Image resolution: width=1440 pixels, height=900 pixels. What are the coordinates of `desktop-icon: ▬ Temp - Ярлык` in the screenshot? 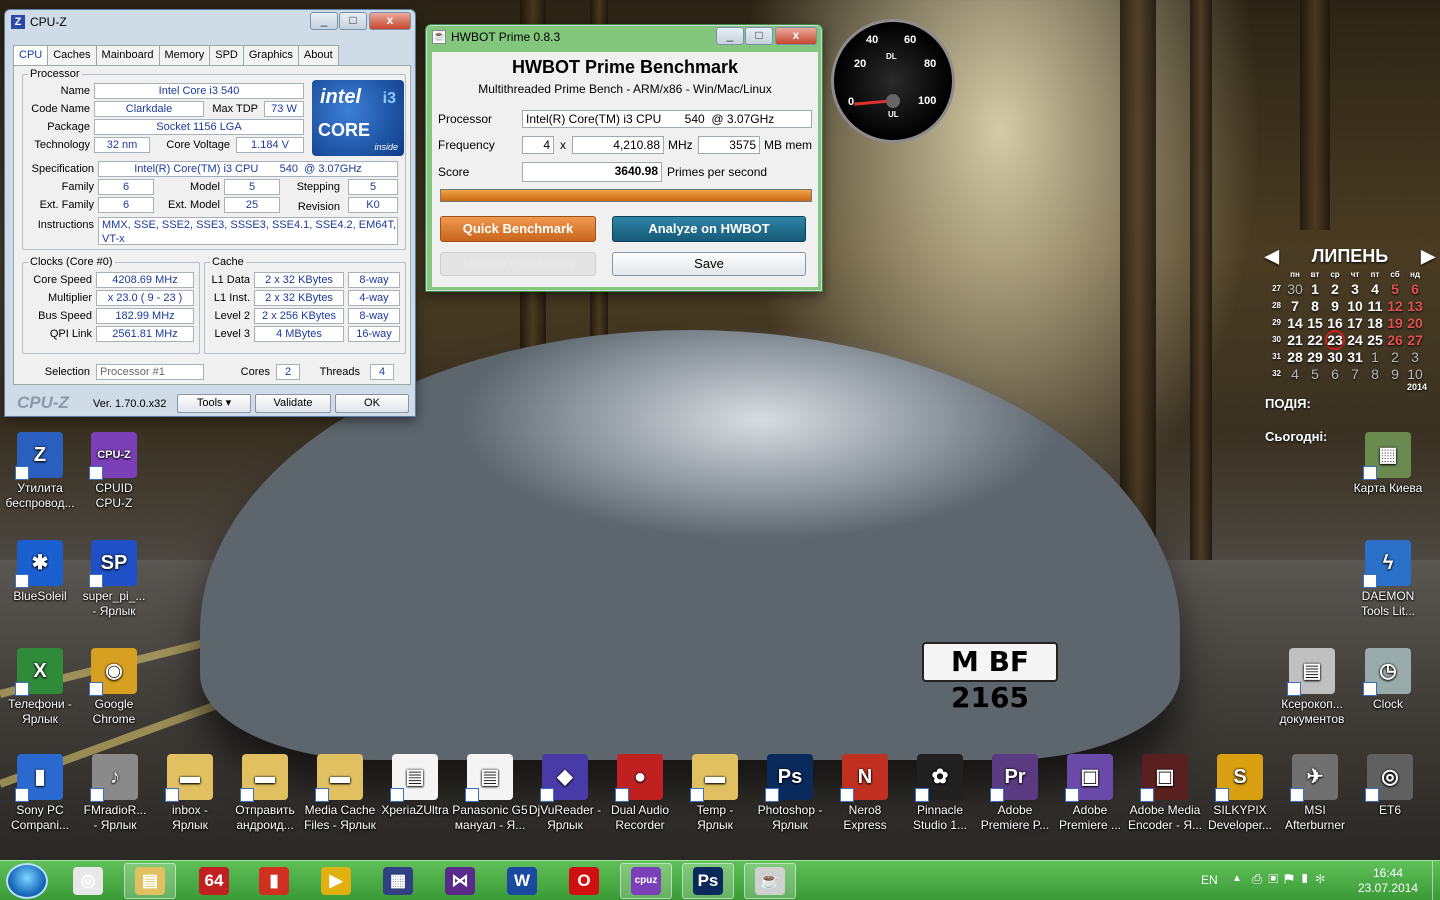 It's located at (715, 793).